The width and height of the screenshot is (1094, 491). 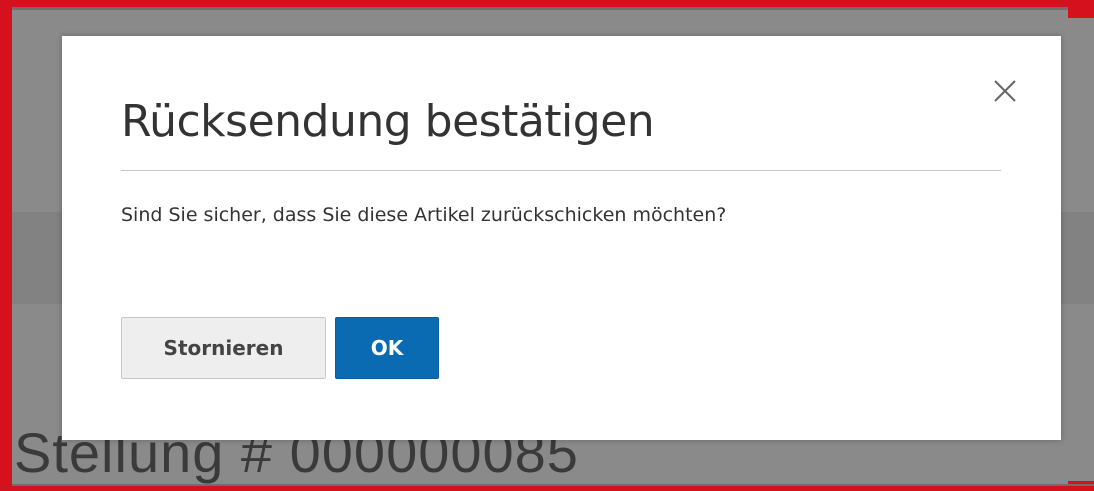 I want to click on cancel-button: Stornieren, so click(x=223, y=348).